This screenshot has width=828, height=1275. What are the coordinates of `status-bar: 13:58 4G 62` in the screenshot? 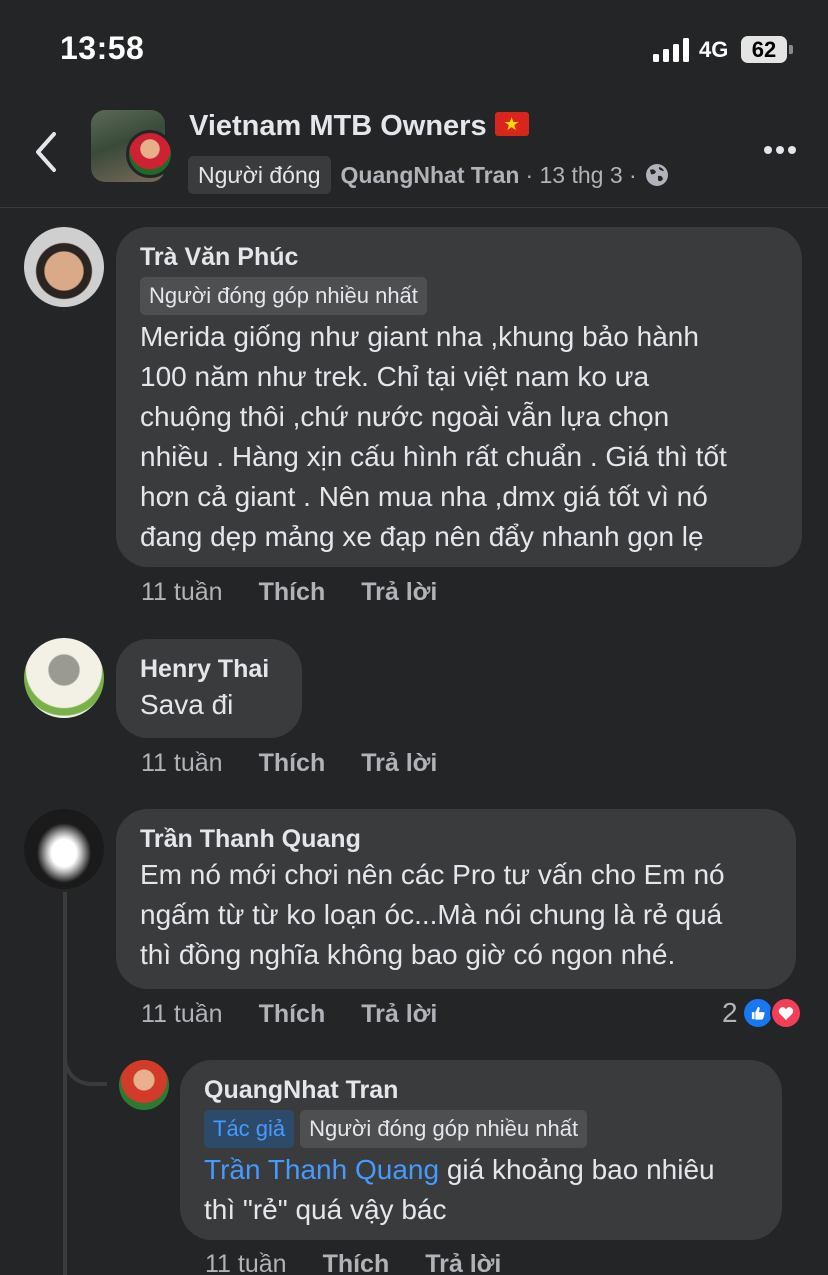 It's located at (414, 50).